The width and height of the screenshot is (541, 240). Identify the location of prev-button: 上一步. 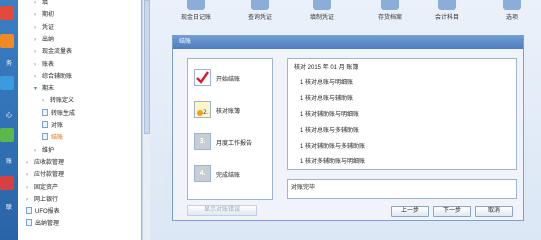
(410, 211).